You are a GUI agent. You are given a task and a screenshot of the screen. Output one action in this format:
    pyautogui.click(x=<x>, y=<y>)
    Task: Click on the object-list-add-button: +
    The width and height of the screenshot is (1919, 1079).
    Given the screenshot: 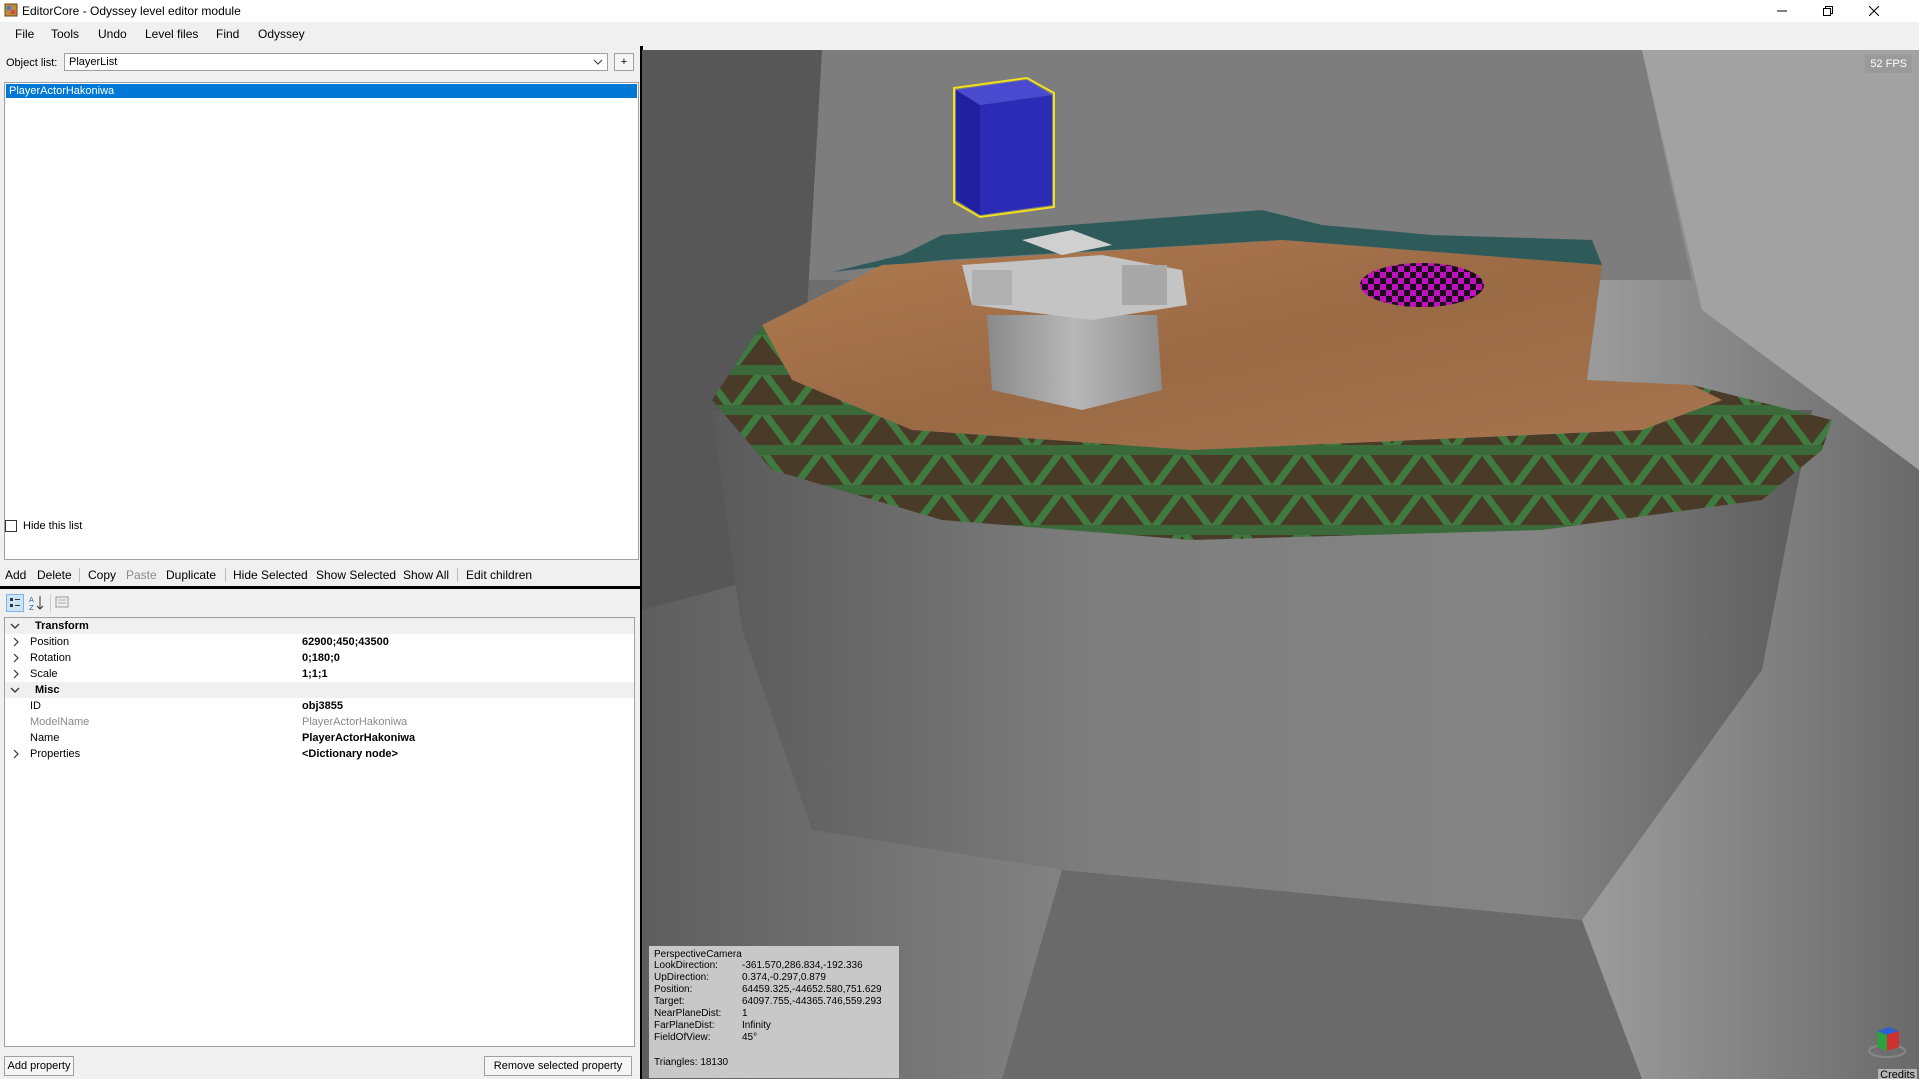 What is the action you would take?
    pyautogui.click(x=624, y=62)
    